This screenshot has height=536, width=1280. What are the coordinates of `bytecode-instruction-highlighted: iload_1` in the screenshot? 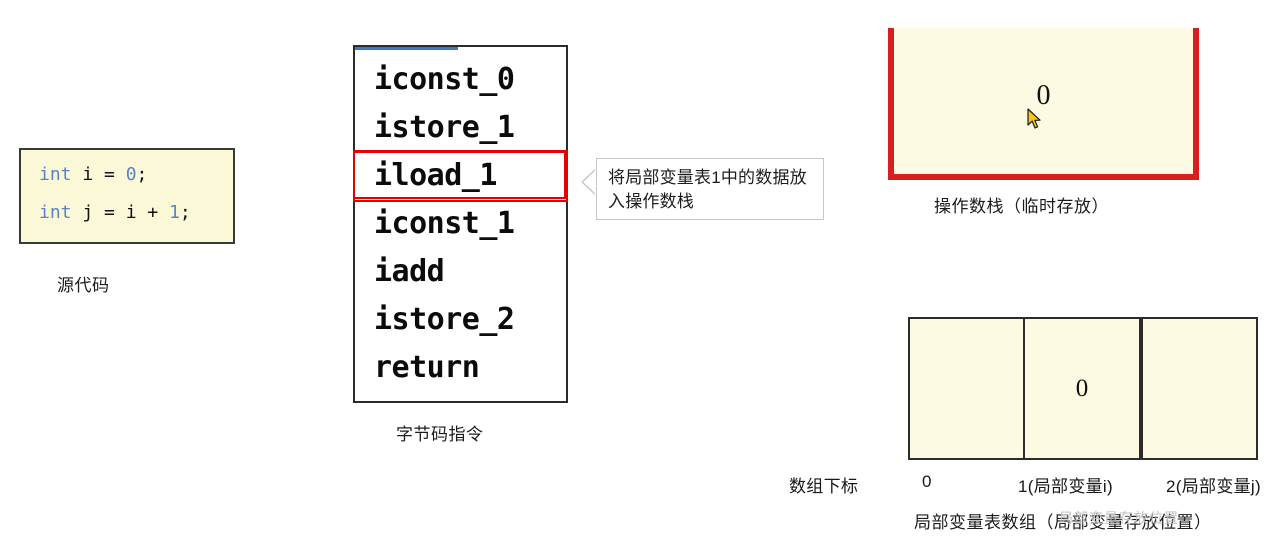 It's located at (460, 176).